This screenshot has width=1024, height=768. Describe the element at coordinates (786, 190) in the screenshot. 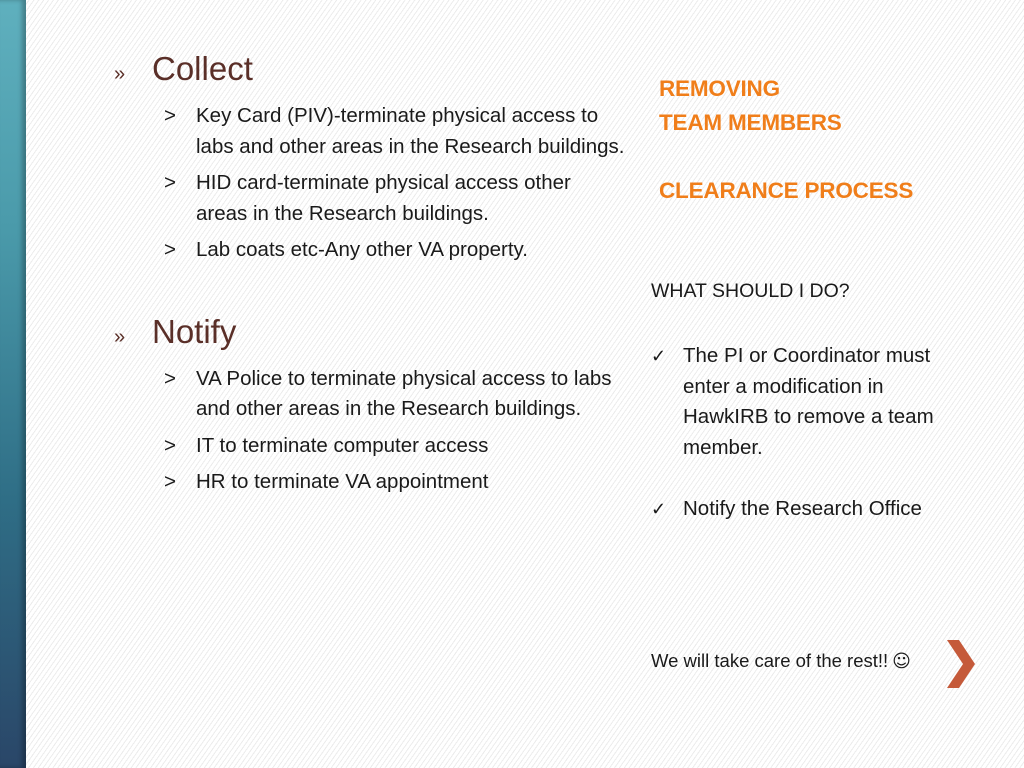

I see `slide-subtitle: CLEARANCE PROCESS` at that location.